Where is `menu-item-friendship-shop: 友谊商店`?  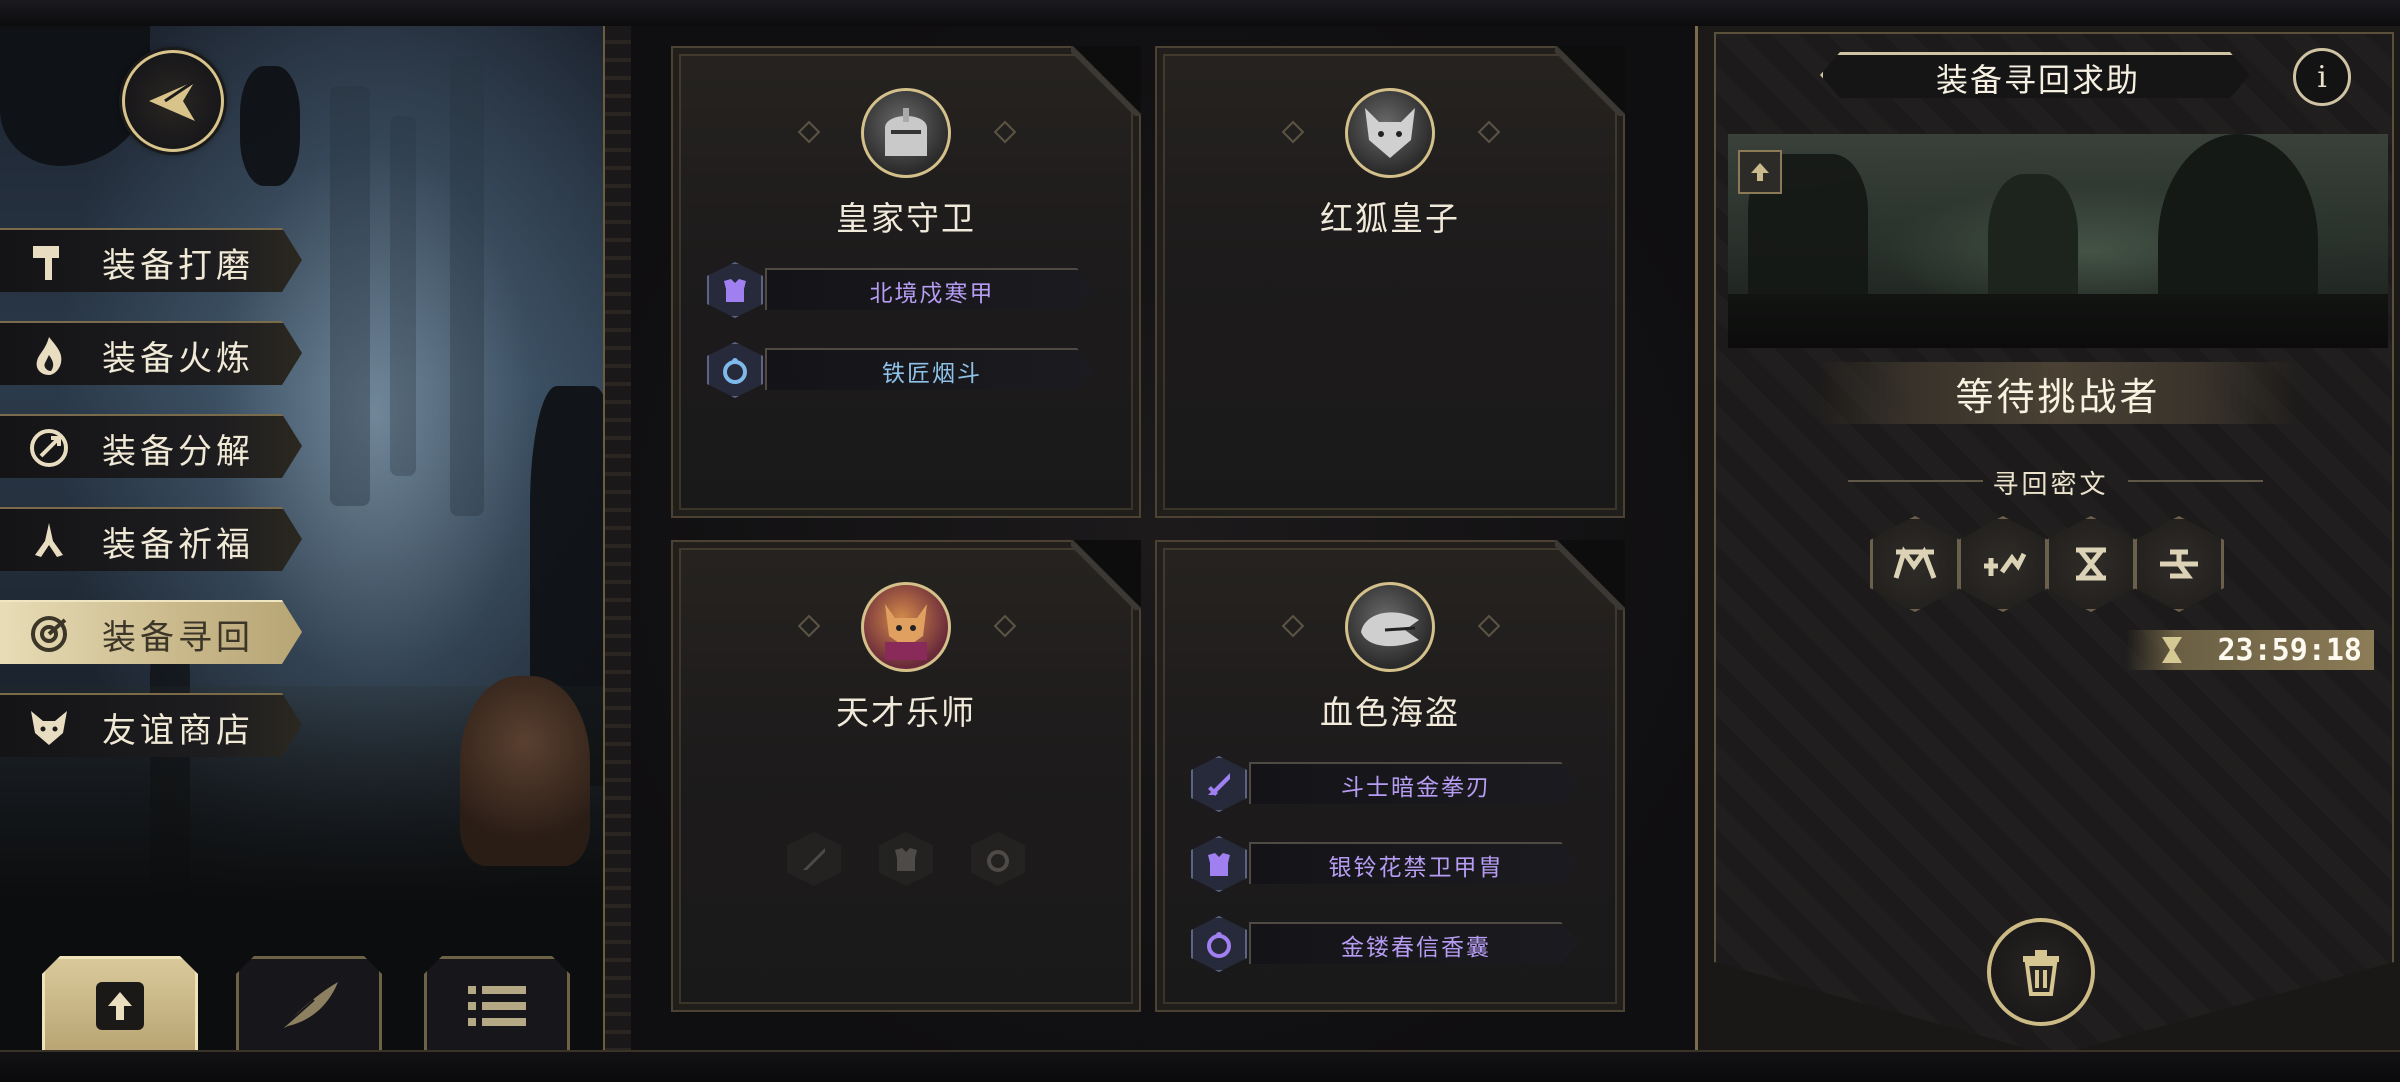 menu-item-friendship-shop: 友谊商店 is located at coordinates (151, 725).